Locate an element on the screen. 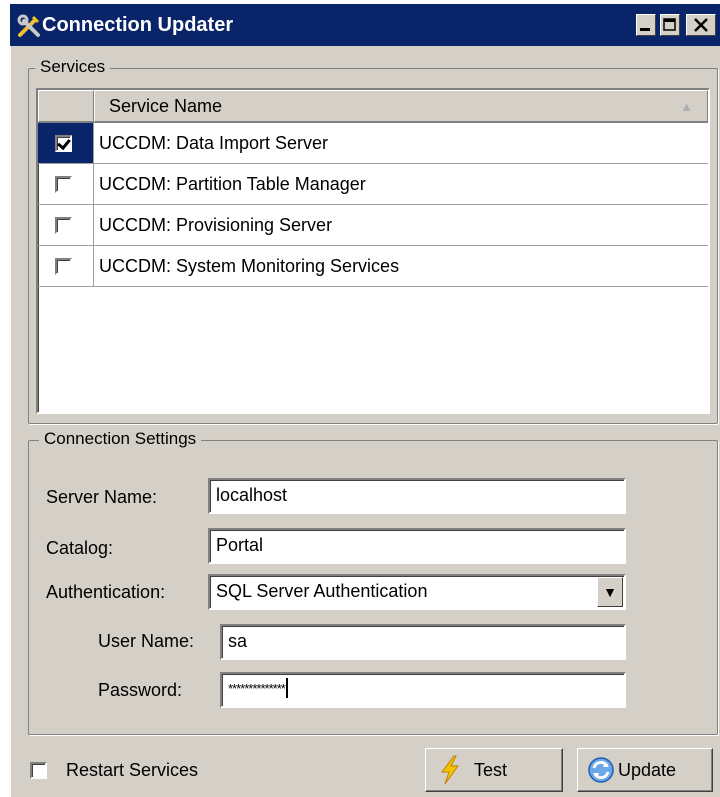 The image size is (720, 797). close-button is located at coordinates (701, 25).